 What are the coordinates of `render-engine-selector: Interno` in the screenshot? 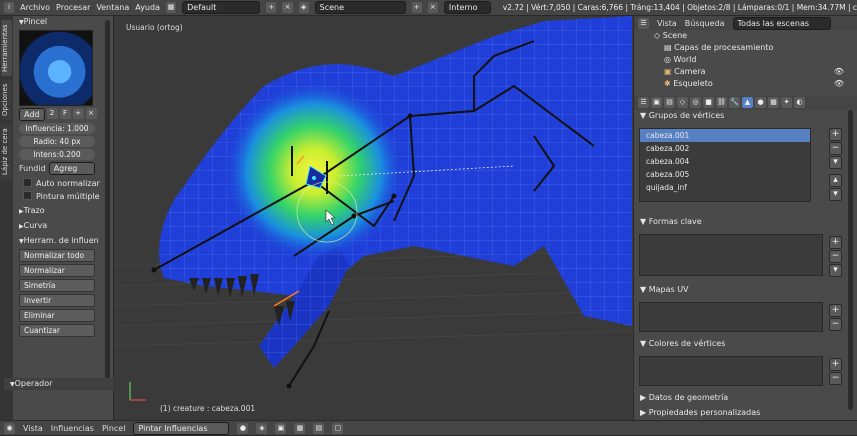 It's located at (467, 7).